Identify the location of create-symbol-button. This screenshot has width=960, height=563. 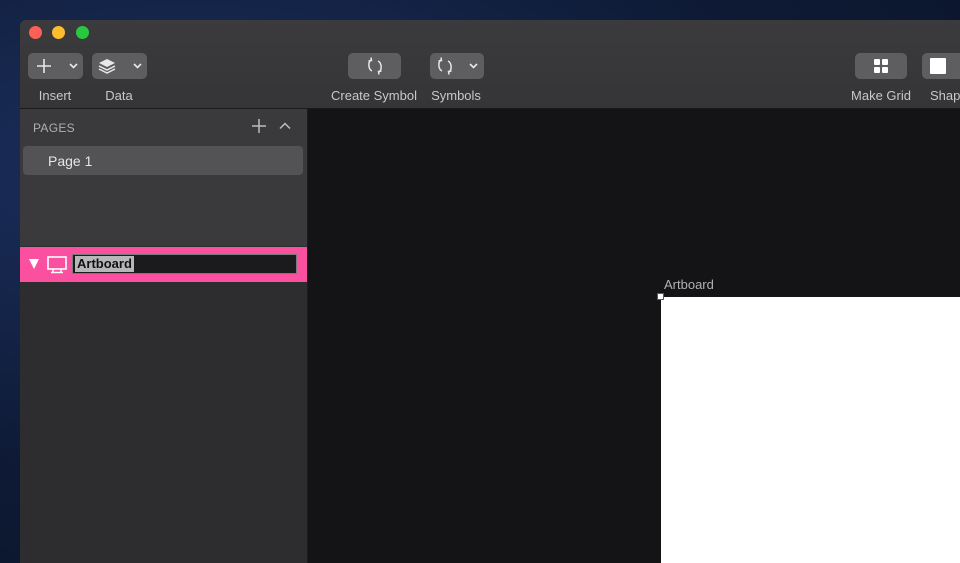
(374, 66).